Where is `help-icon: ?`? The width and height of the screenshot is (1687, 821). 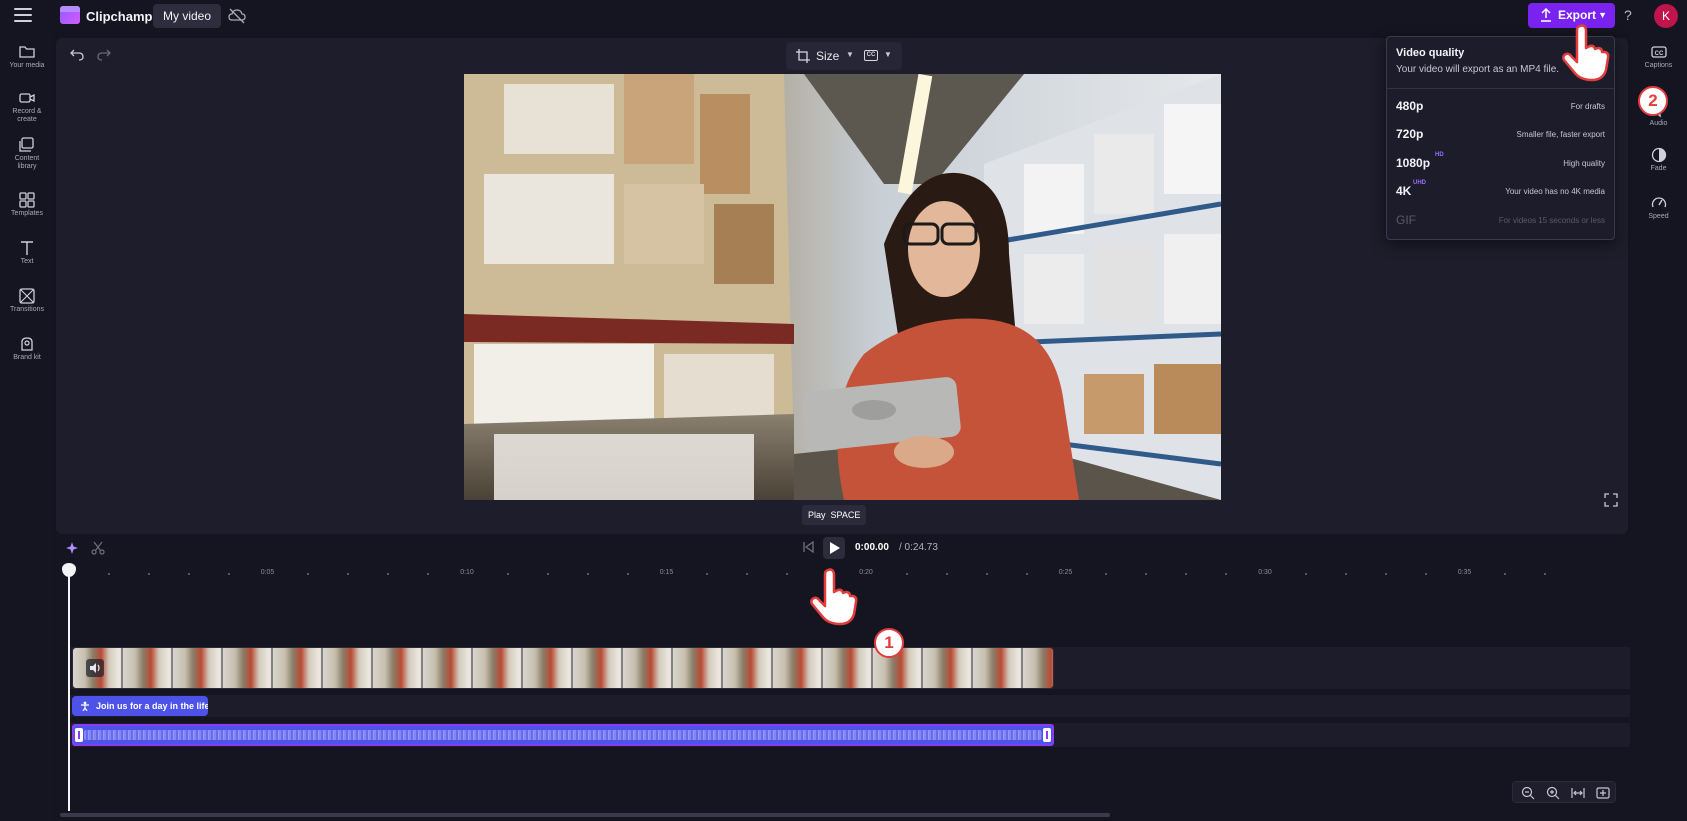 help-icon: ? is located at coordinates (1628, 15).